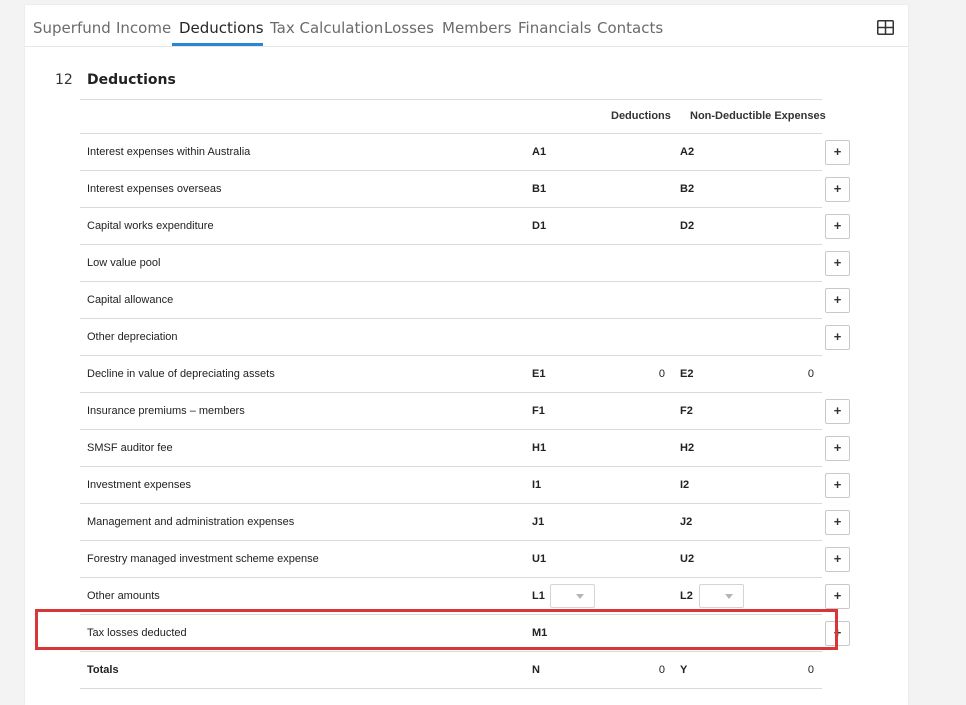 The height and width of the screenshot is (705, 966). I want to click on tab-tax-calculation: Tax Calculation, so click(326, 28).